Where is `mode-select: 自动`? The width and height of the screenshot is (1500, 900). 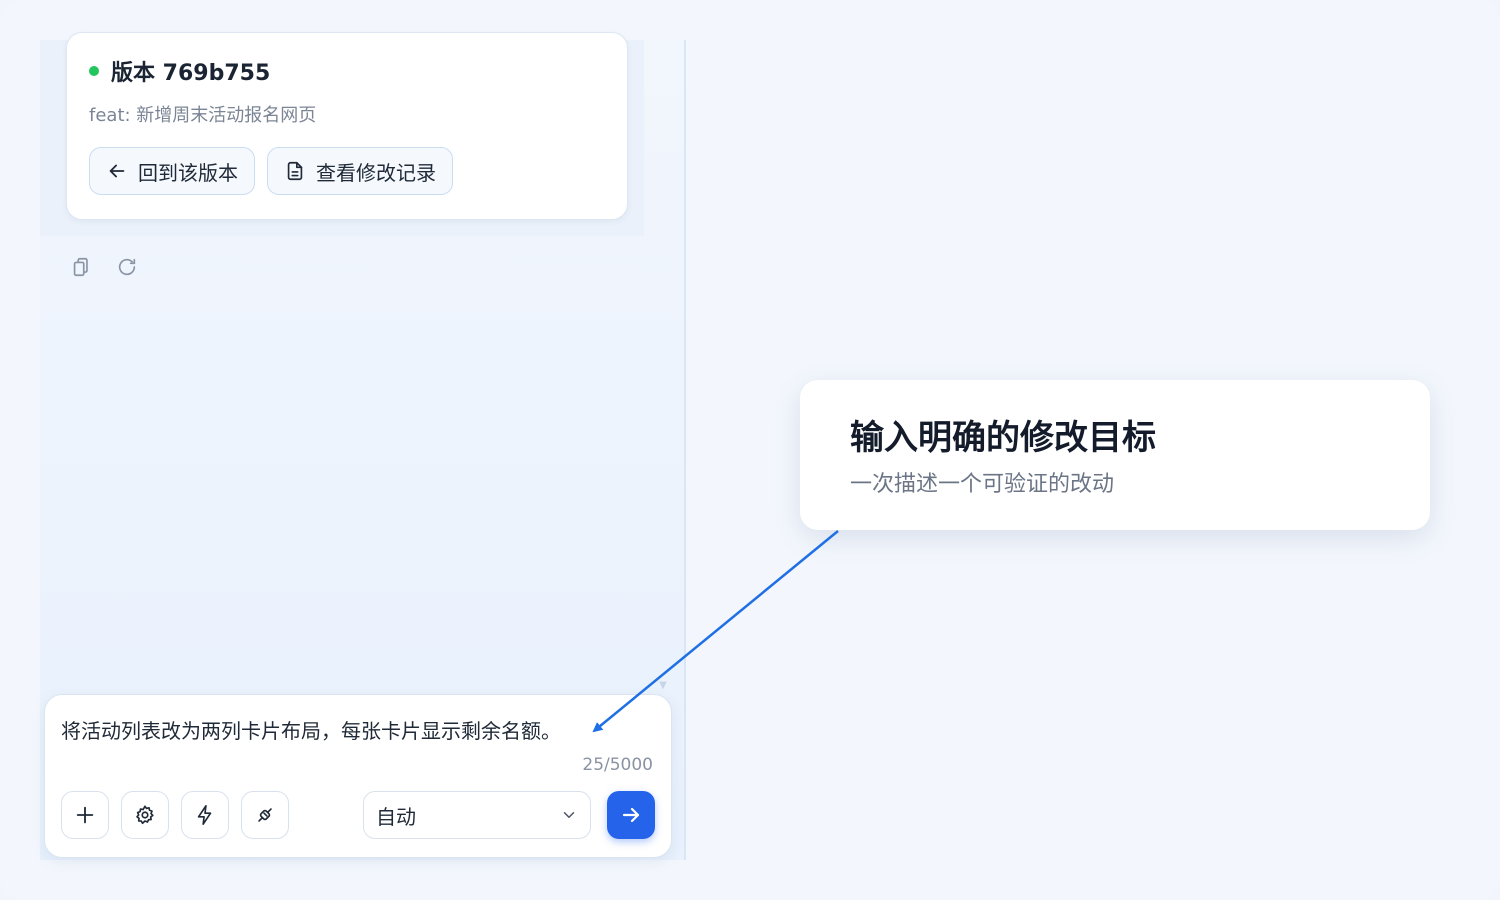
mode-select: 自动 is located at coordinates (477, 815).